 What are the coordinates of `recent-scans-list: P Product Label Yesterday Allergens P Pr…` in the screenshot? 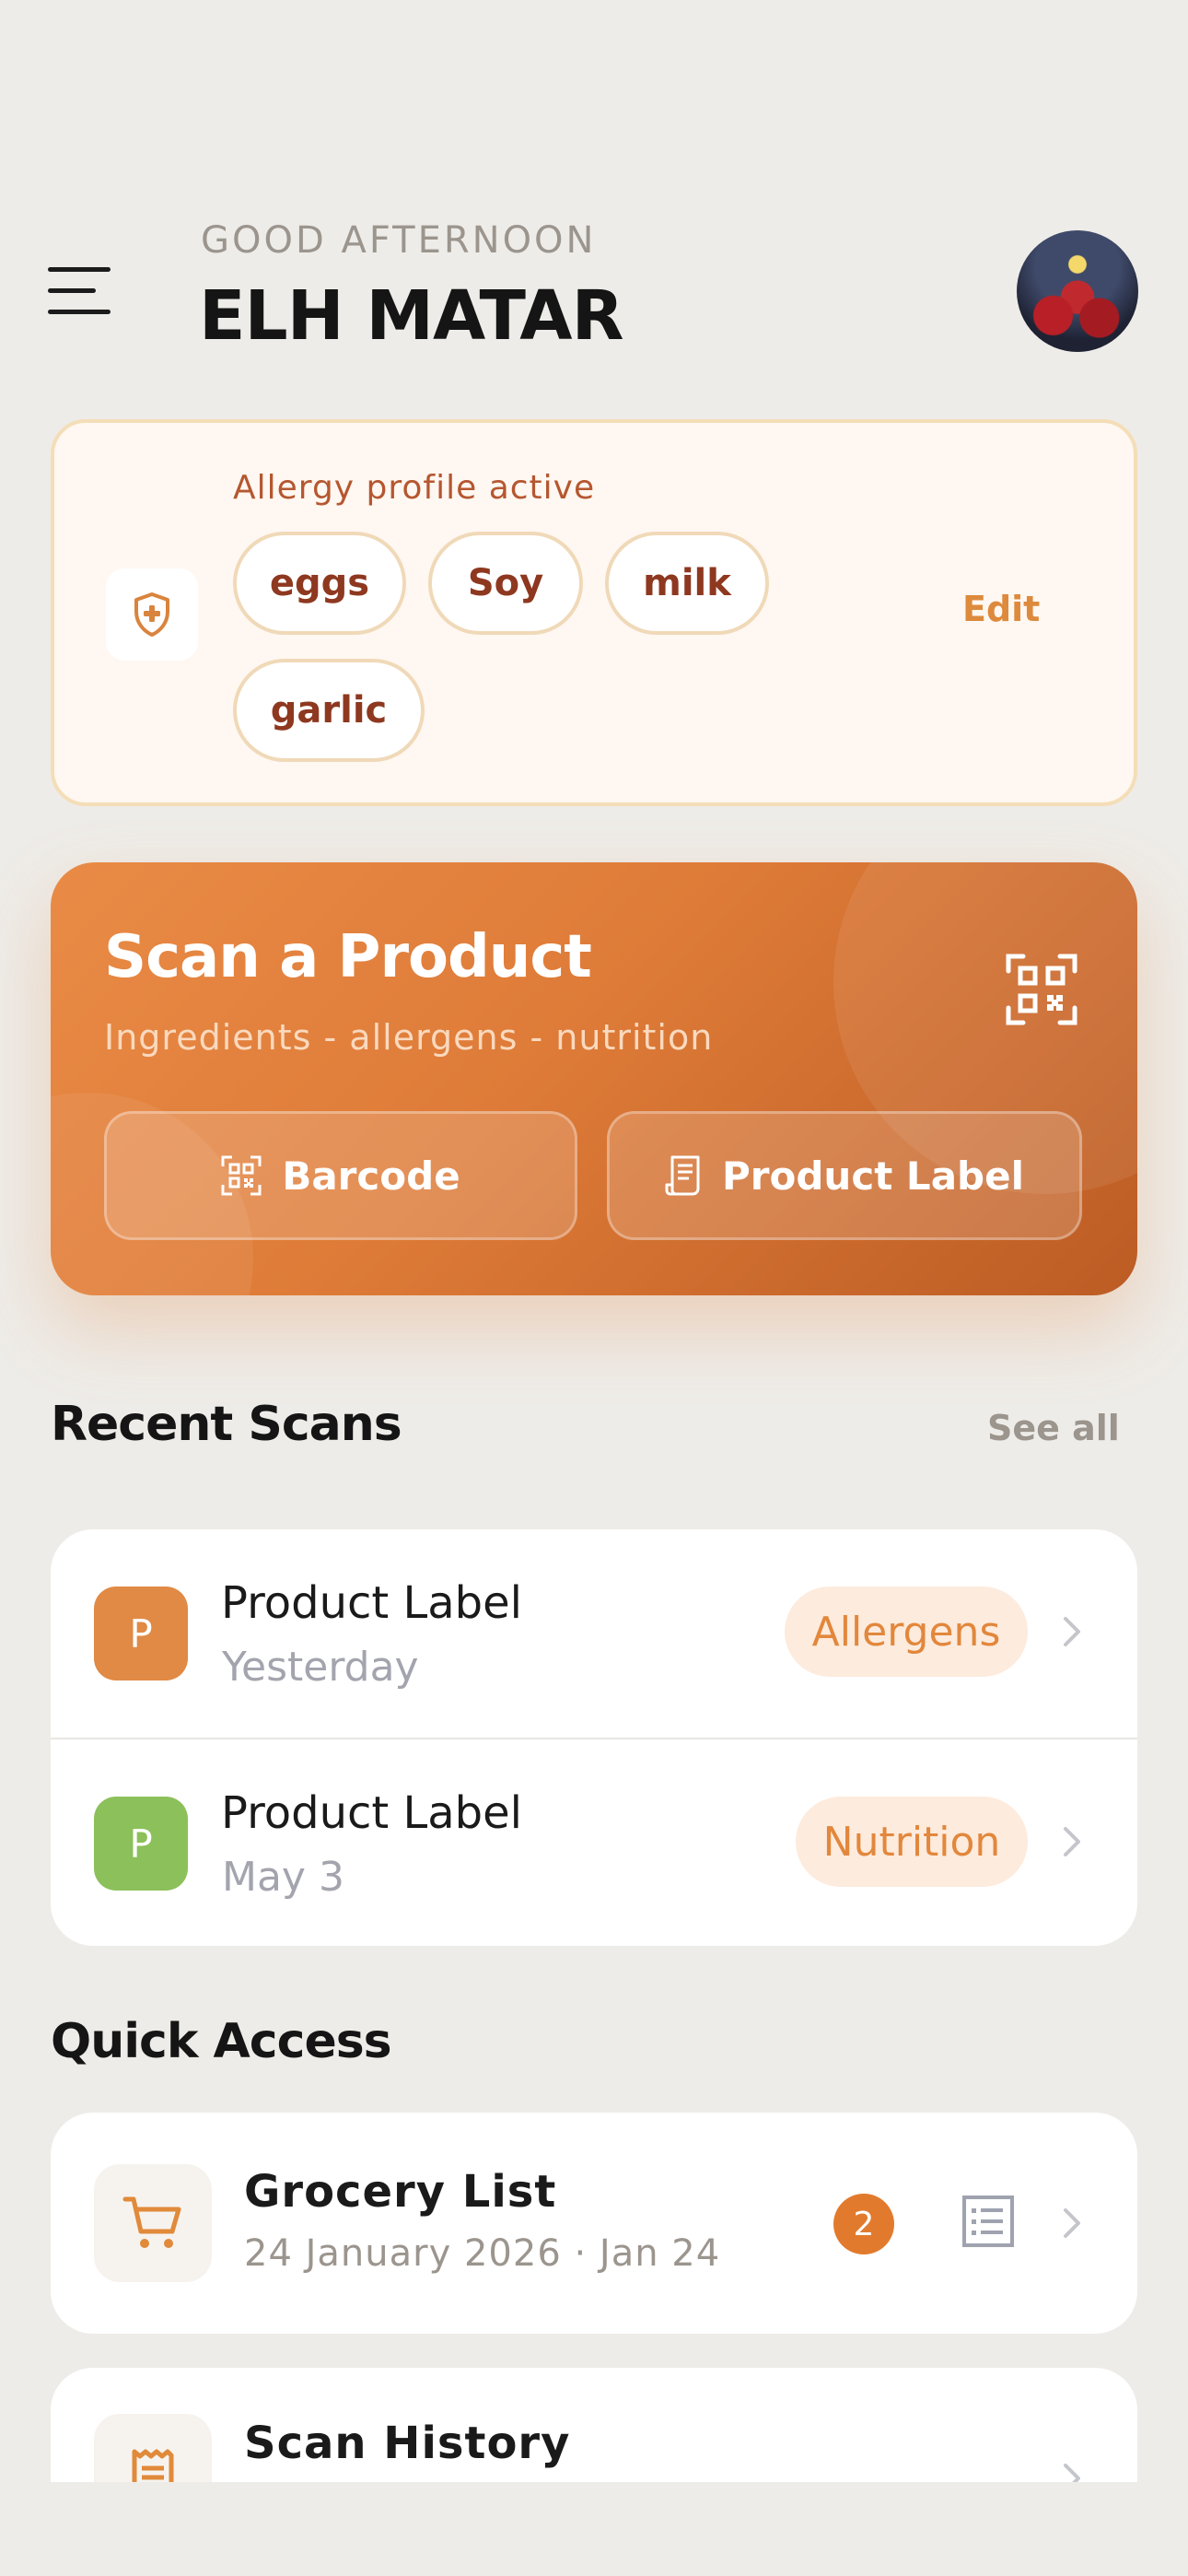 It's located at (594, 1737).